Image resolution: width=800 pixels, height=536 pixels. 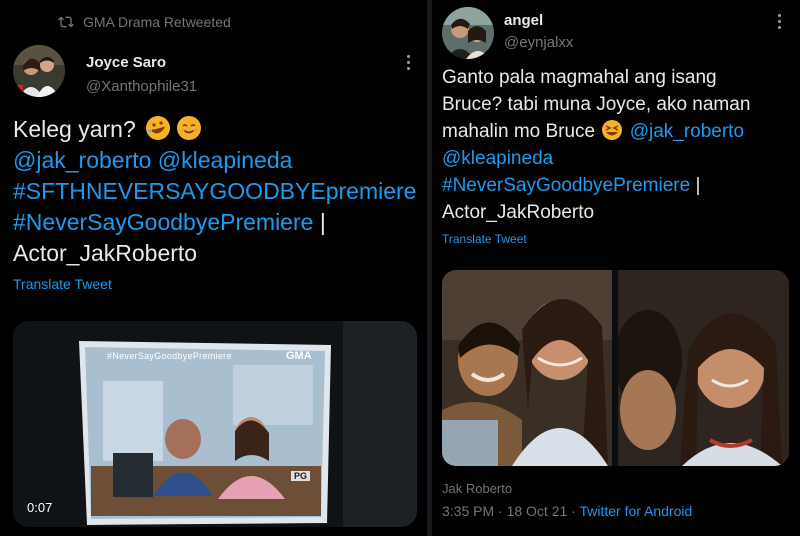 I want to click on rolling-on-floor-laughing-icon, so click(x=158, y=128).